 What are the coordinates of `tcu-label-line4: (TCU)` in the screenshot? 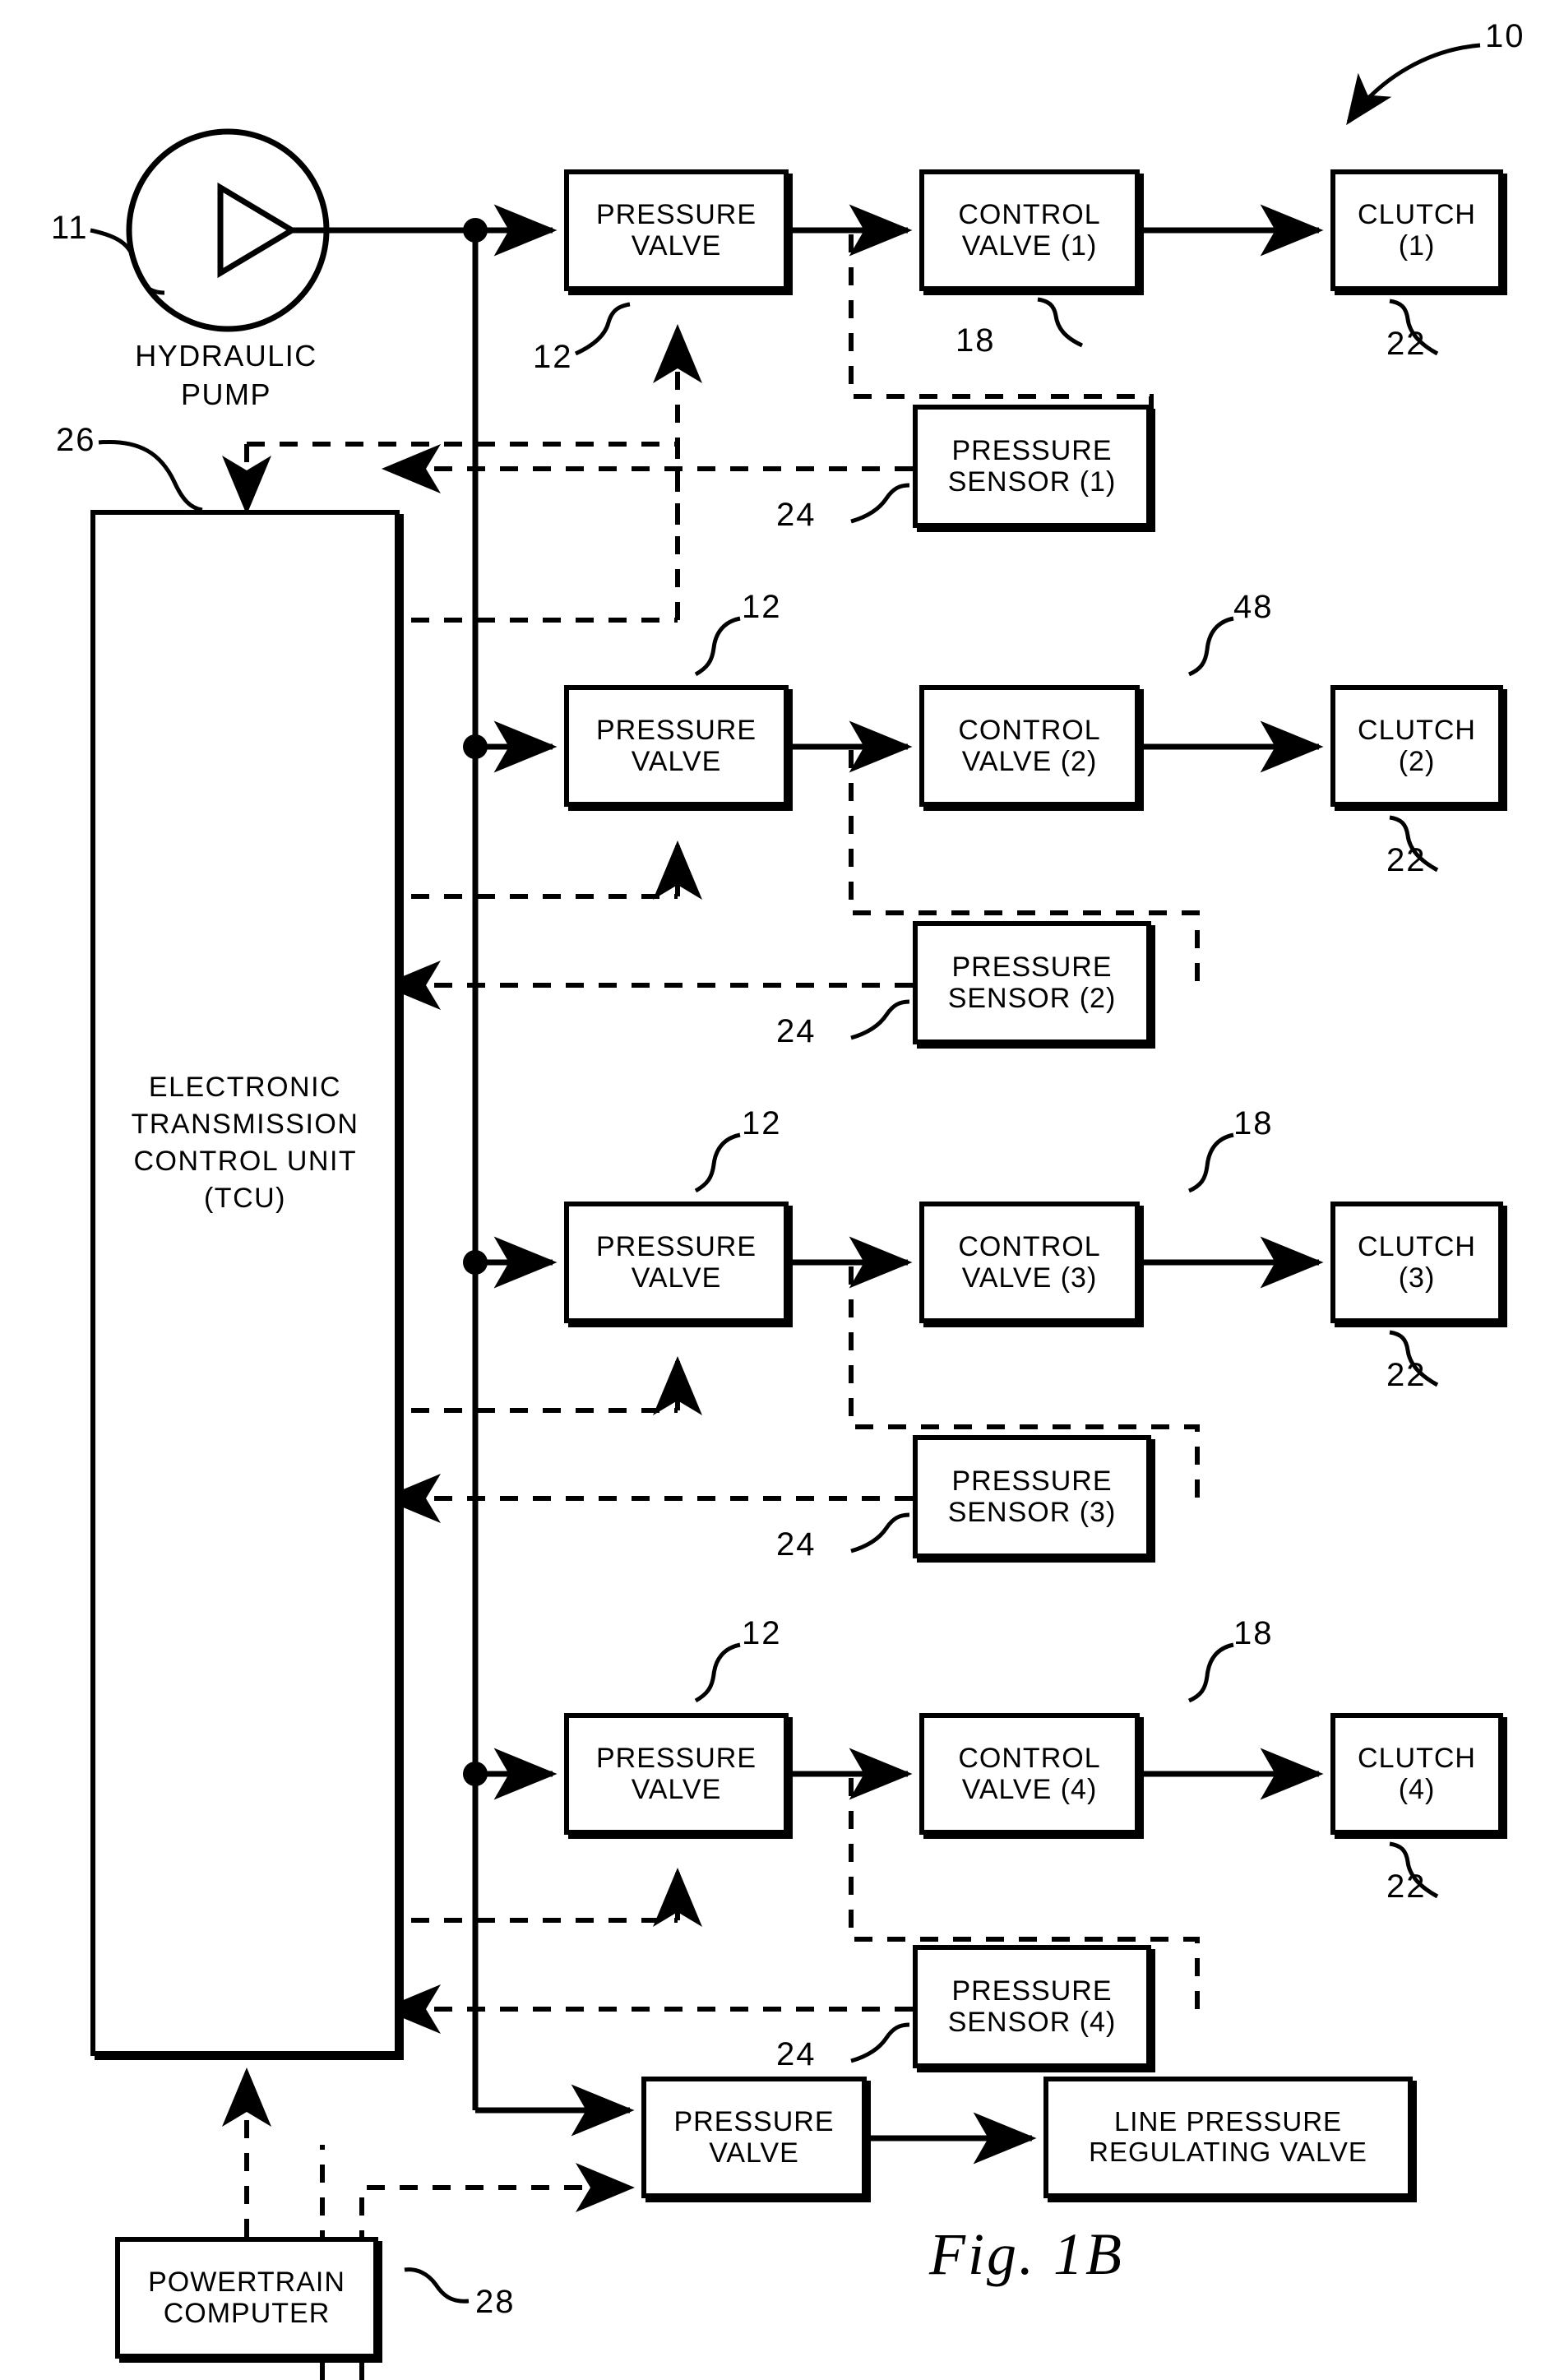 It's located at (245, 1198).